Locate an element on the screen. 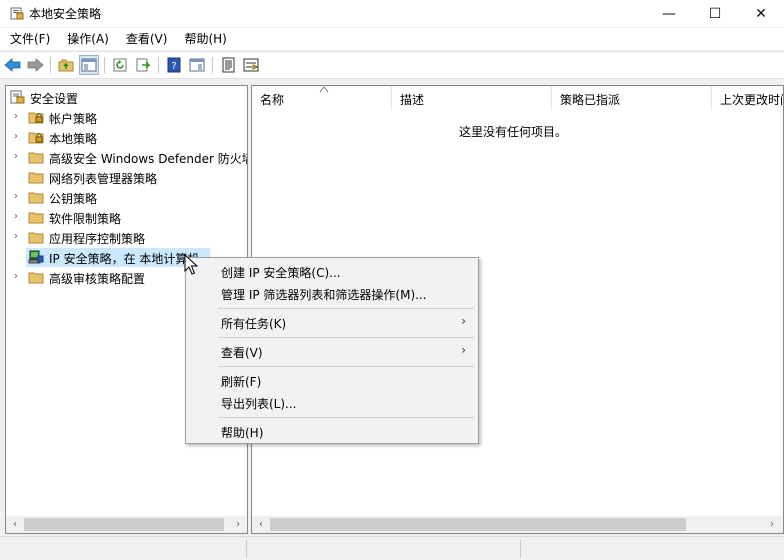 This screenshot has width=784, height=560. menu-help: 帮助(H) is located at coordinates (205, 39).